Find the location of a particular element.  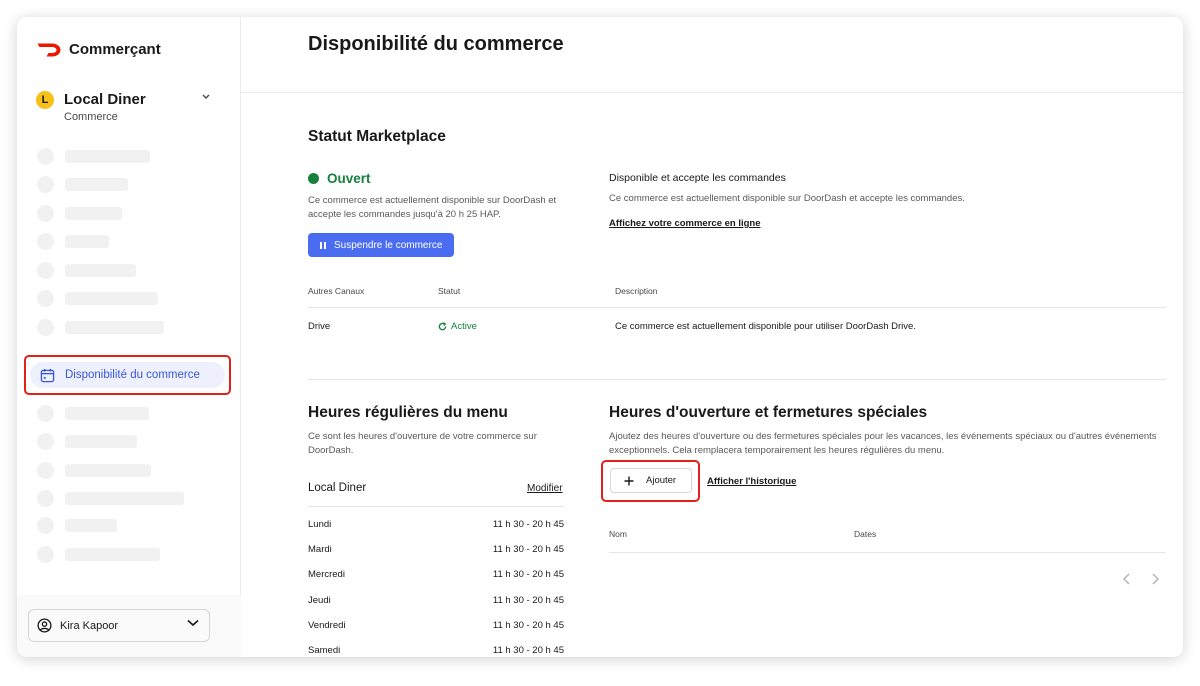

brand-name: Commerçant is located at coordinates (115, 49).